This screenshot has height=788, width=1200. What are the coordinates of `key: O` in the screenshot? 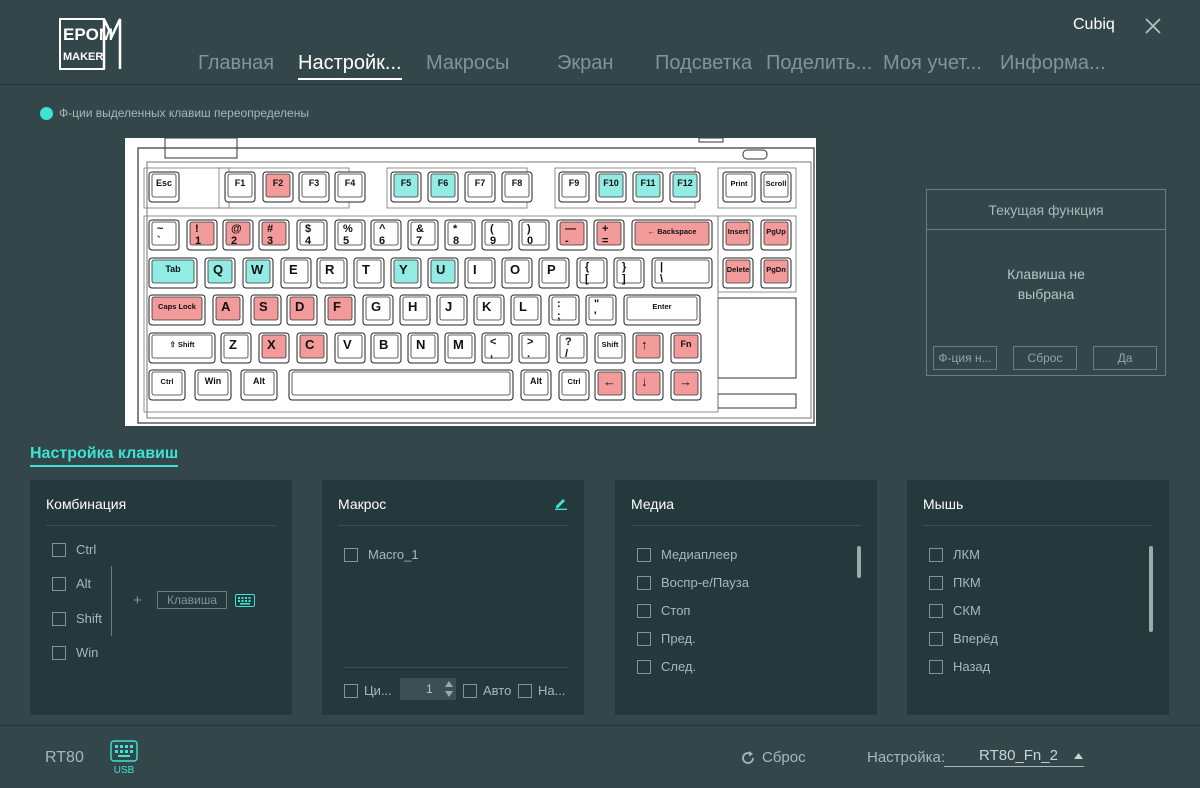 It's located at (517, 273).